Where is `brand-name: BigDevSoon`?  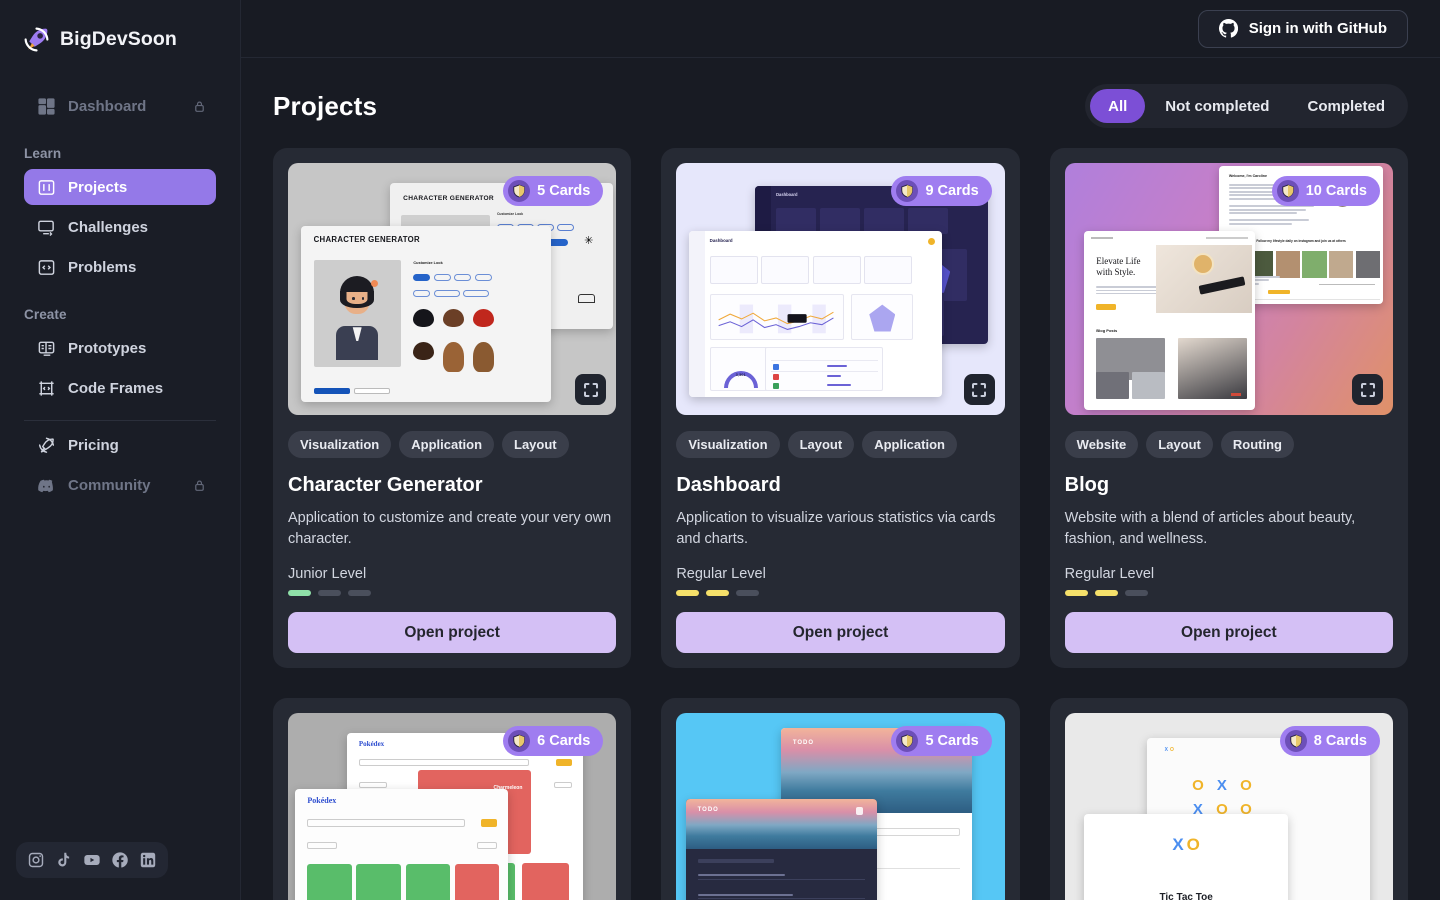
brand-name: BigDevSoon is located at coordinates (118, 38).